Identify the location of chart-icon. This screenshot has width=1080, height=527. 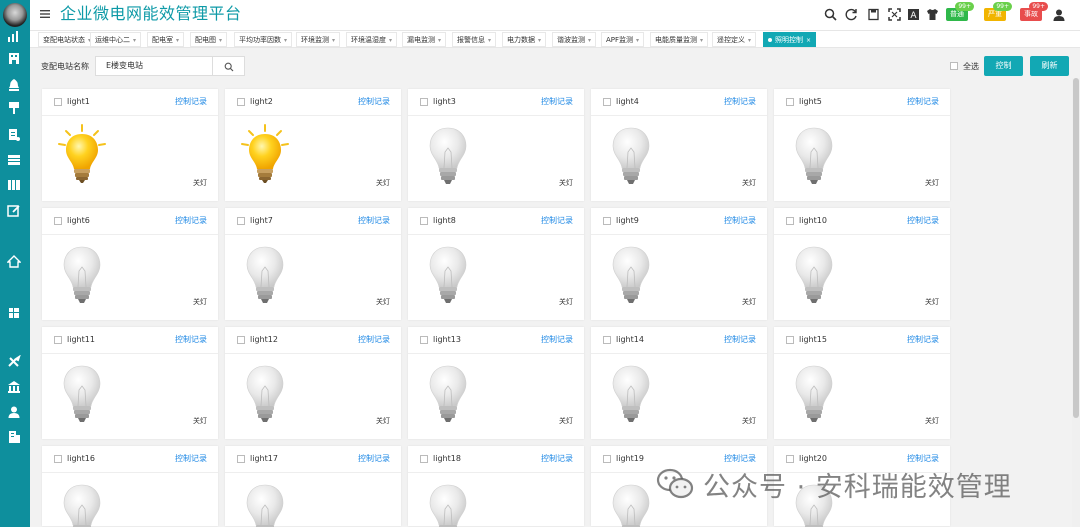
(14, 37).